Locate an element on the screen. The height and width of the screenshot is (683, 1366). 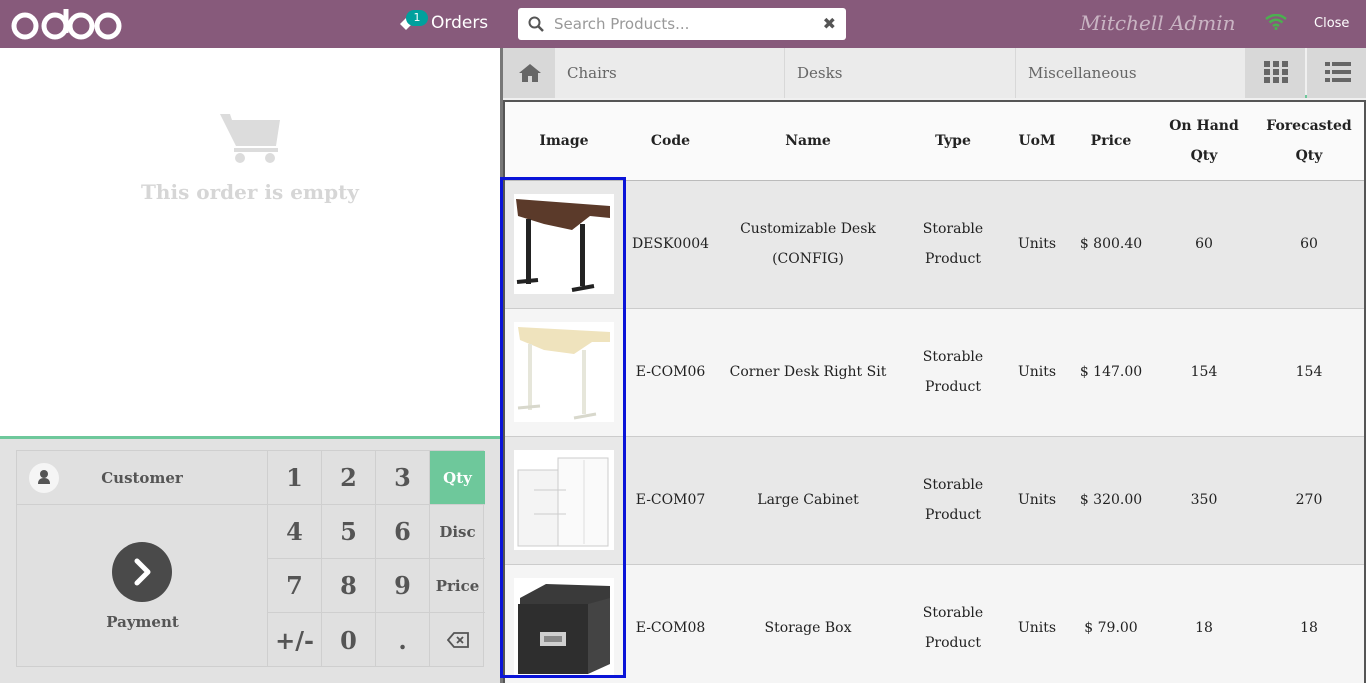
backspace-button is located at coordinates (457, 640).